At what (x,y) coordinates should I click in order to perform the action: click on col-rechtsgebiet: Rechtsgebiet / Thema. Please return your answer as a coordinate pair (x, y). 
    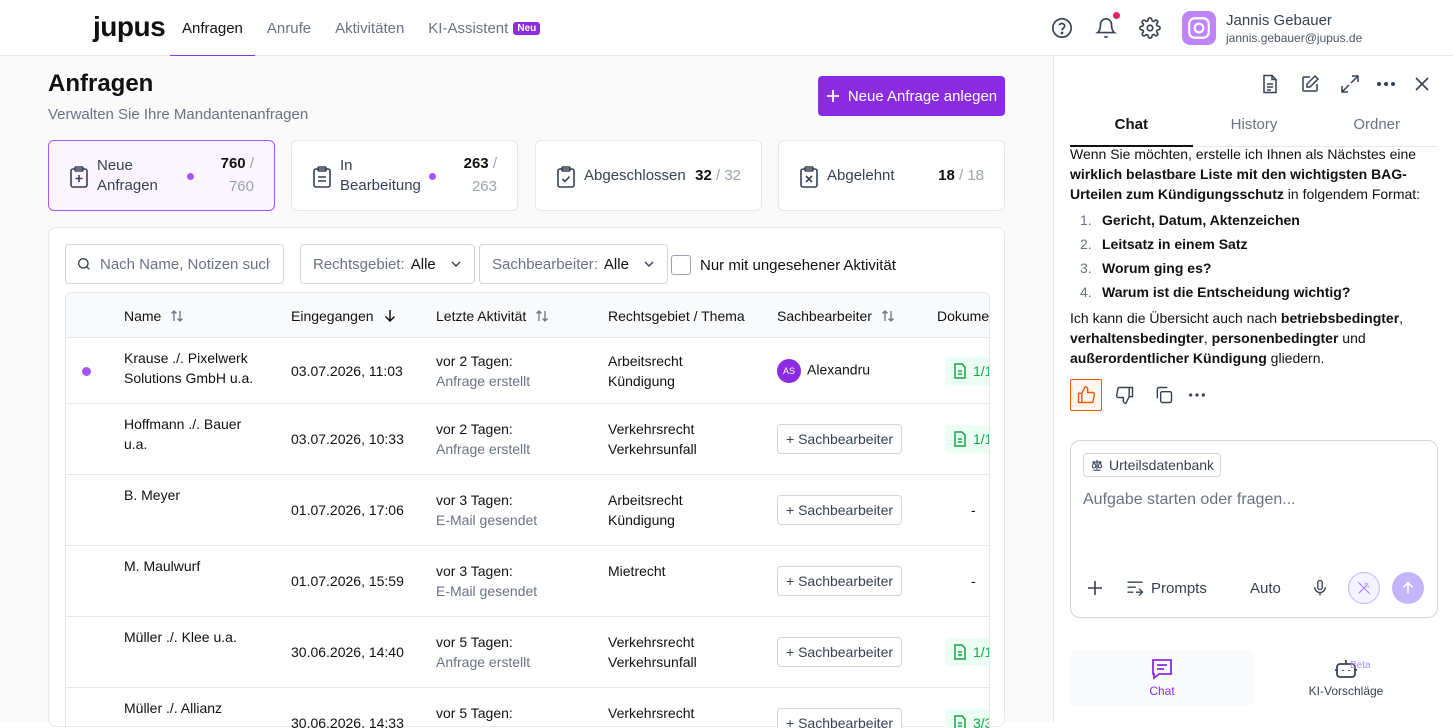
    Looking at the image, I should click on (676, 315).